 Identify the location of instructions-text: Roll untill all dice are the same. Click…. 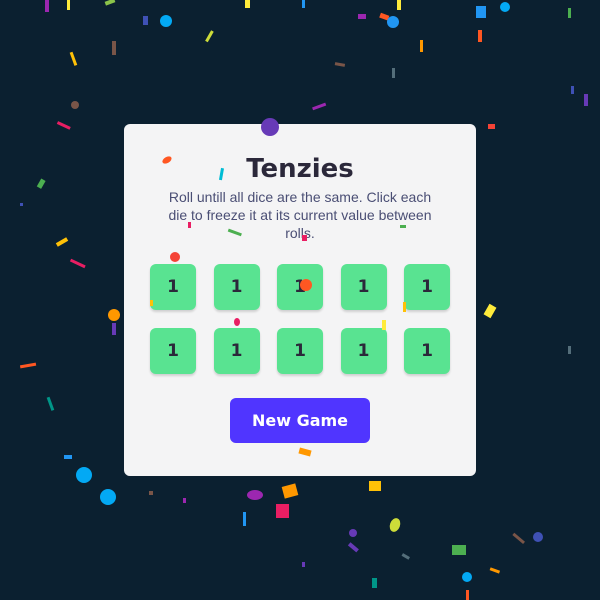
(300, 215).